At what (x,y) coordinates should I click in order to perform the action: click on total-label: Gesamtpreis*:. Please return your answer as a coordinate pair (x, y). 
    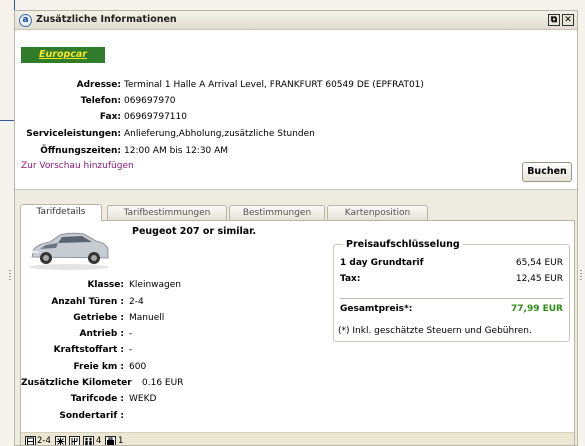
    Looking at the image, I should click on (376, 309).